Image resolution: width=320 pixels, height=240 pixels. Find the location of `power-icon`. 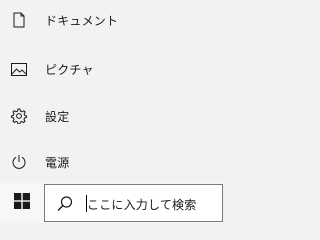

power-icon is located at coordinates (19, 162).